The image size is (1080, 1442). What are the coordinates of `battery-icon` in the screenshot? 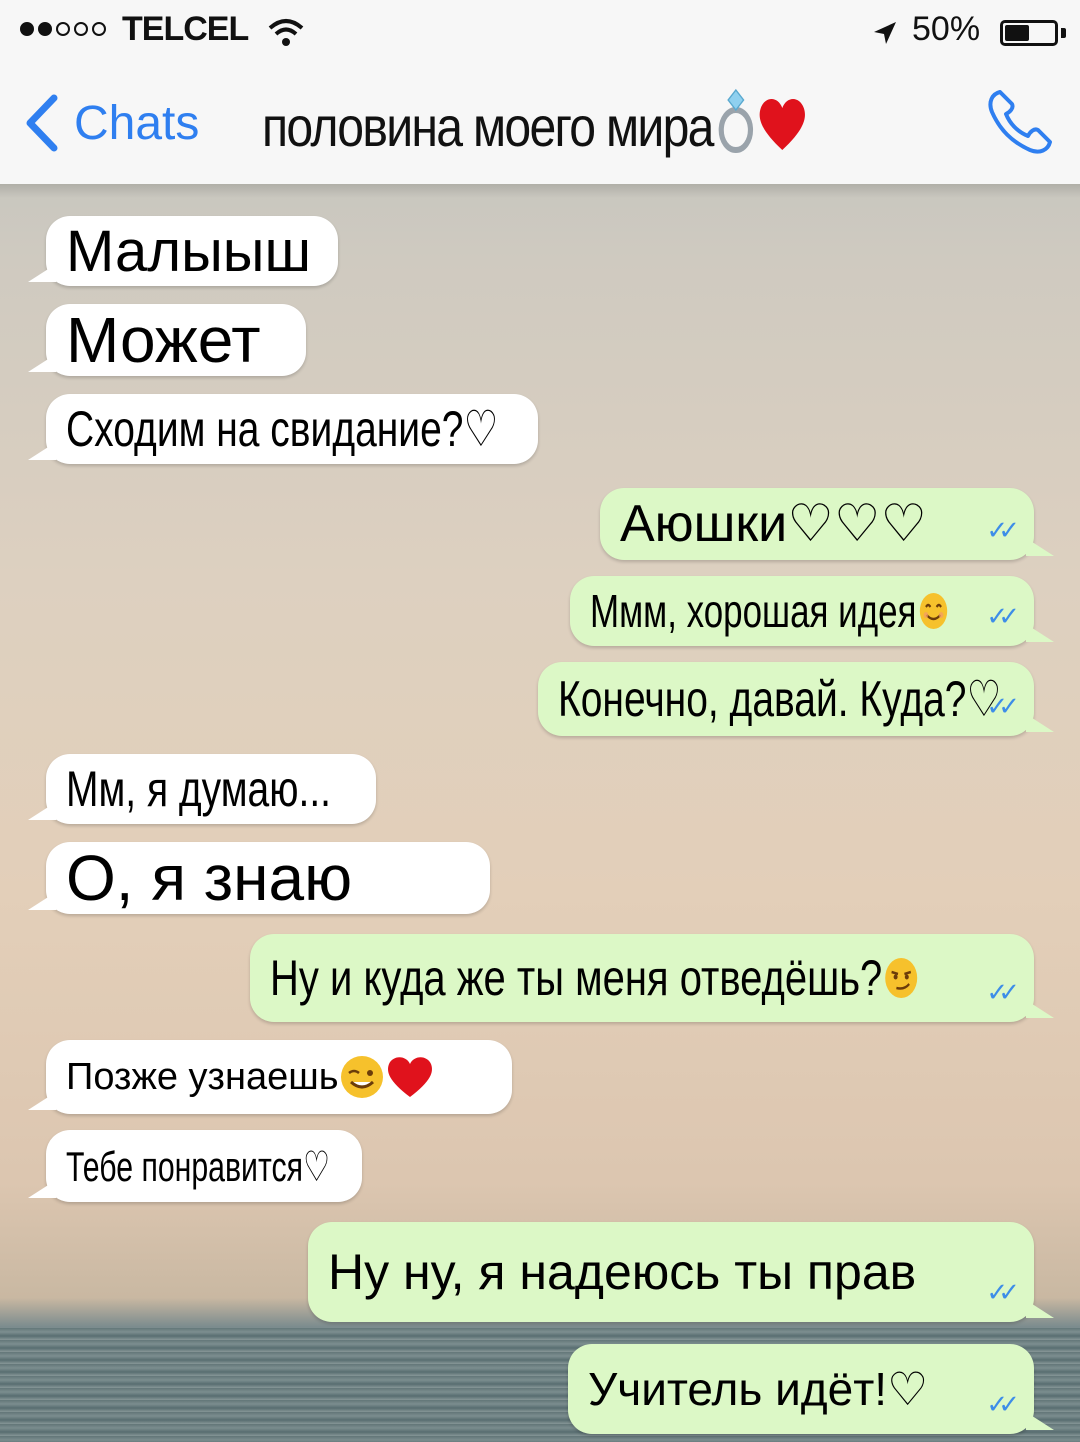 It's located at (1029, 33).